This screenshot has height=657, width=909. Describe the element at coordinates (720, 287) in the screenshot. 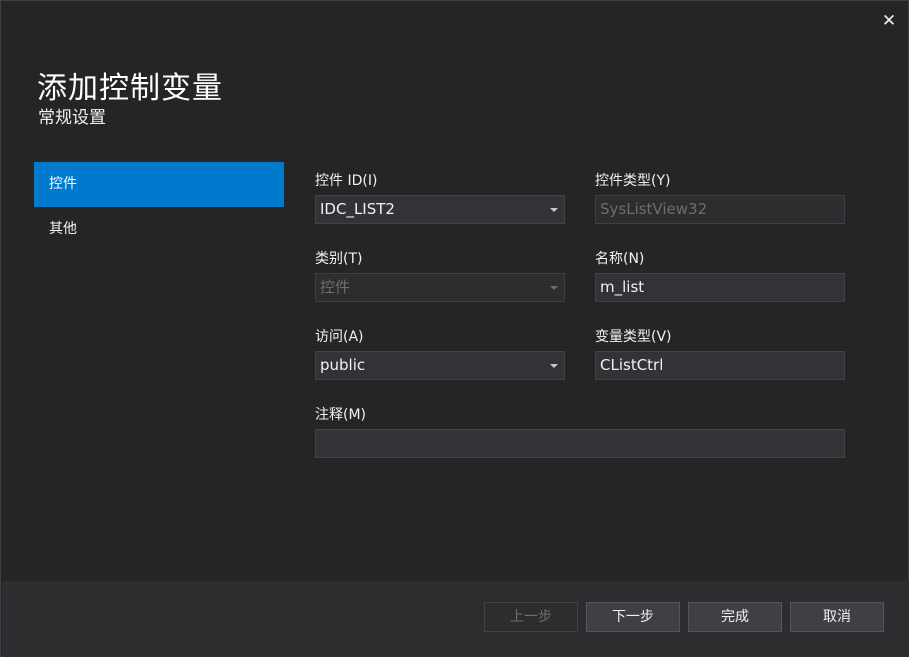

I see `name-input: m_list` at that location.